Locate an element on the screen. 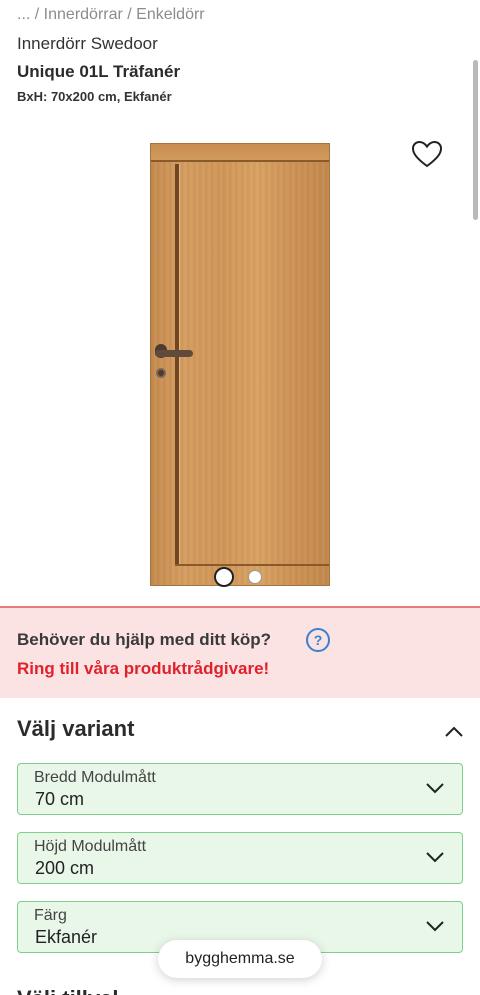 Image resolution: width=480 pixels, height=995 pixels. help-question-icon: ? is located at coordinates (318, 640).